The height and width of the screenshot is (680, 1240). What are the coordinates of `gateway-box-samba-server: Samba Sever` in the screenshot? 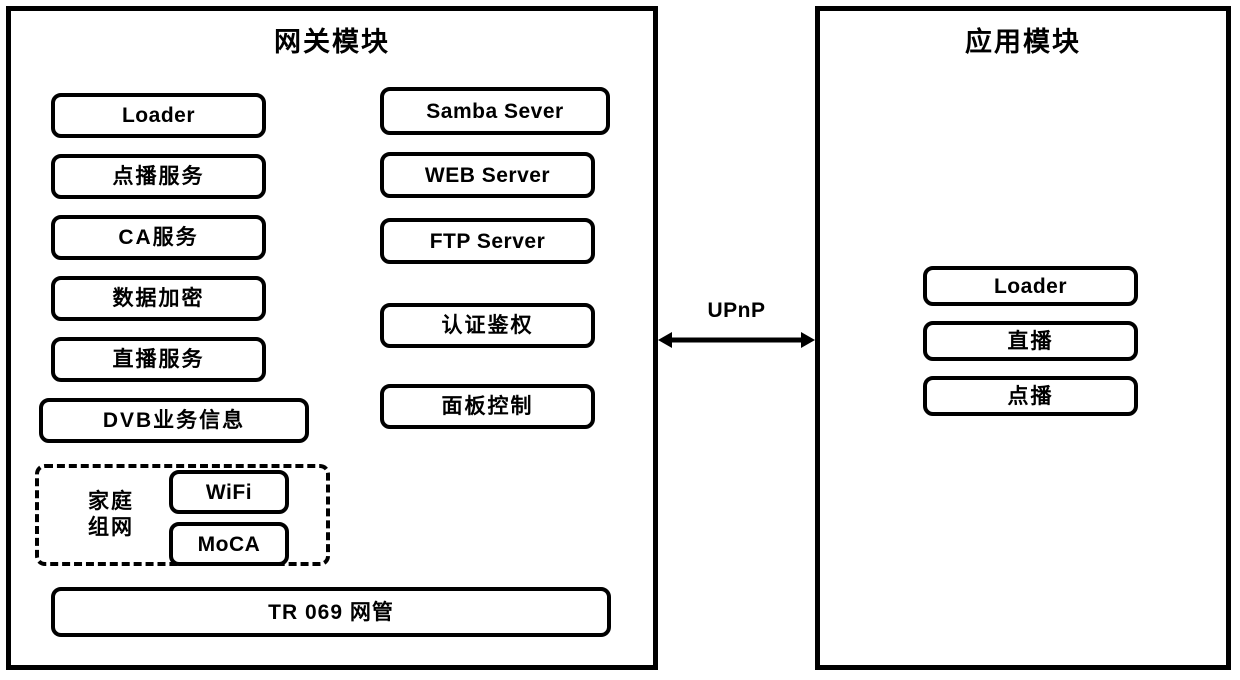 It's located at (495, 111).